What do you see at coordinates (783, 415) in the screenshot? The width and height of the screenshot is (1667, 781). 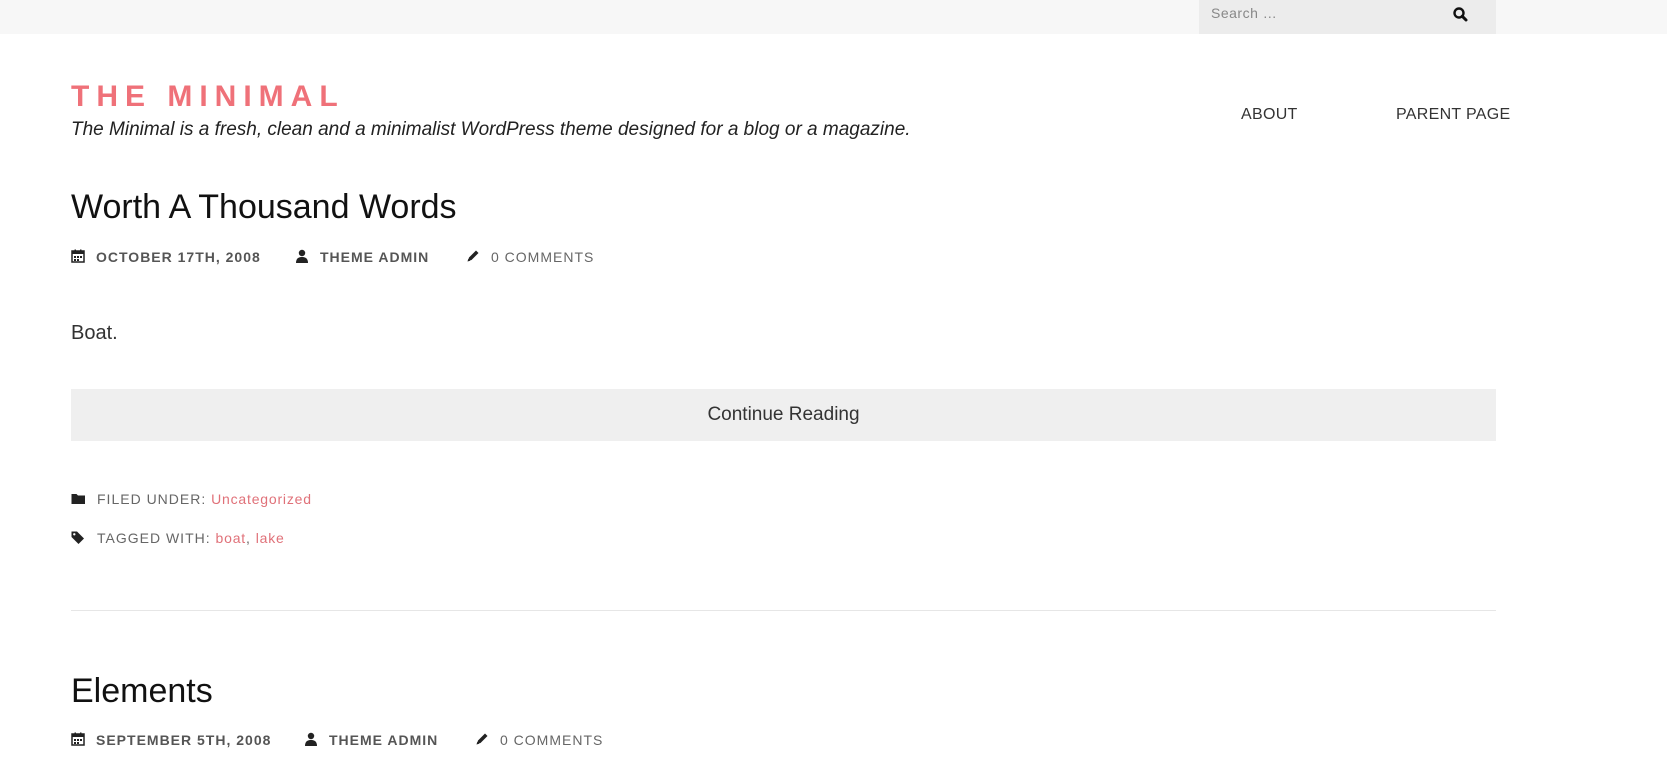 I see `continue-reading-button: Continue Reading` at bounding box center [783, 415].